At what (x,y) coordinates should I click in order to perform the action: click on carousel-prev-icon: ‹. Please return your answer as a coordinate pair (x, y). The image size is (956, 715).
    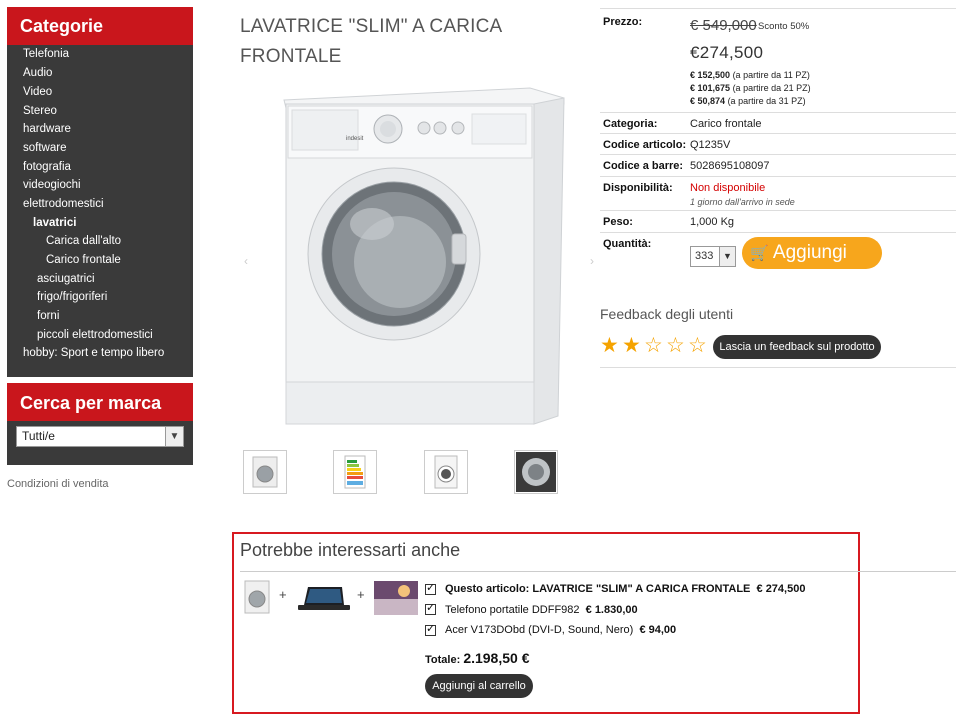
    Looking at the image, I should click on (246, 261).